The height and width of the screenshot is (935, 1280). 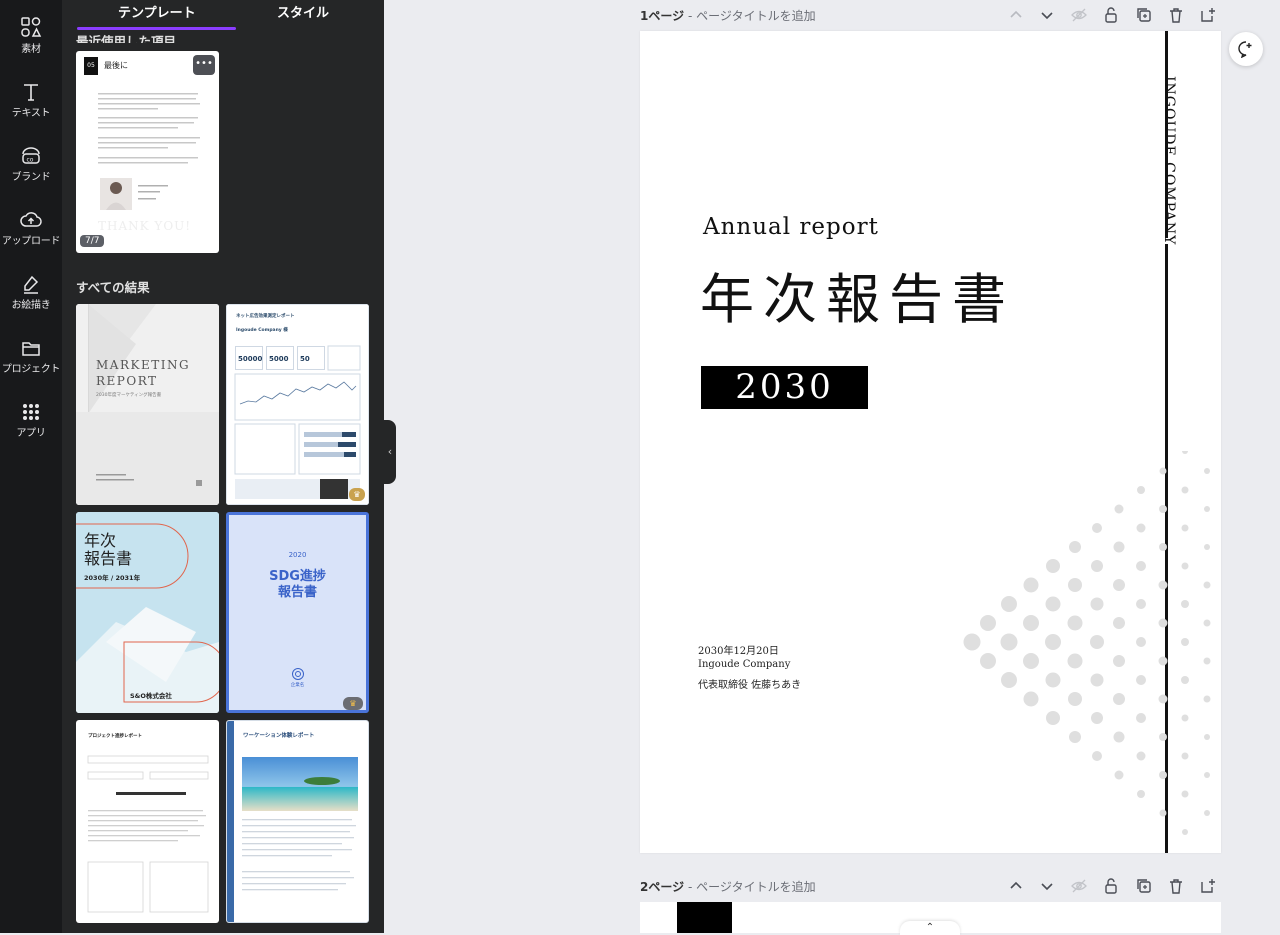 I want to click on annual-company: S&O株式会社, so click(x=151, y=696).